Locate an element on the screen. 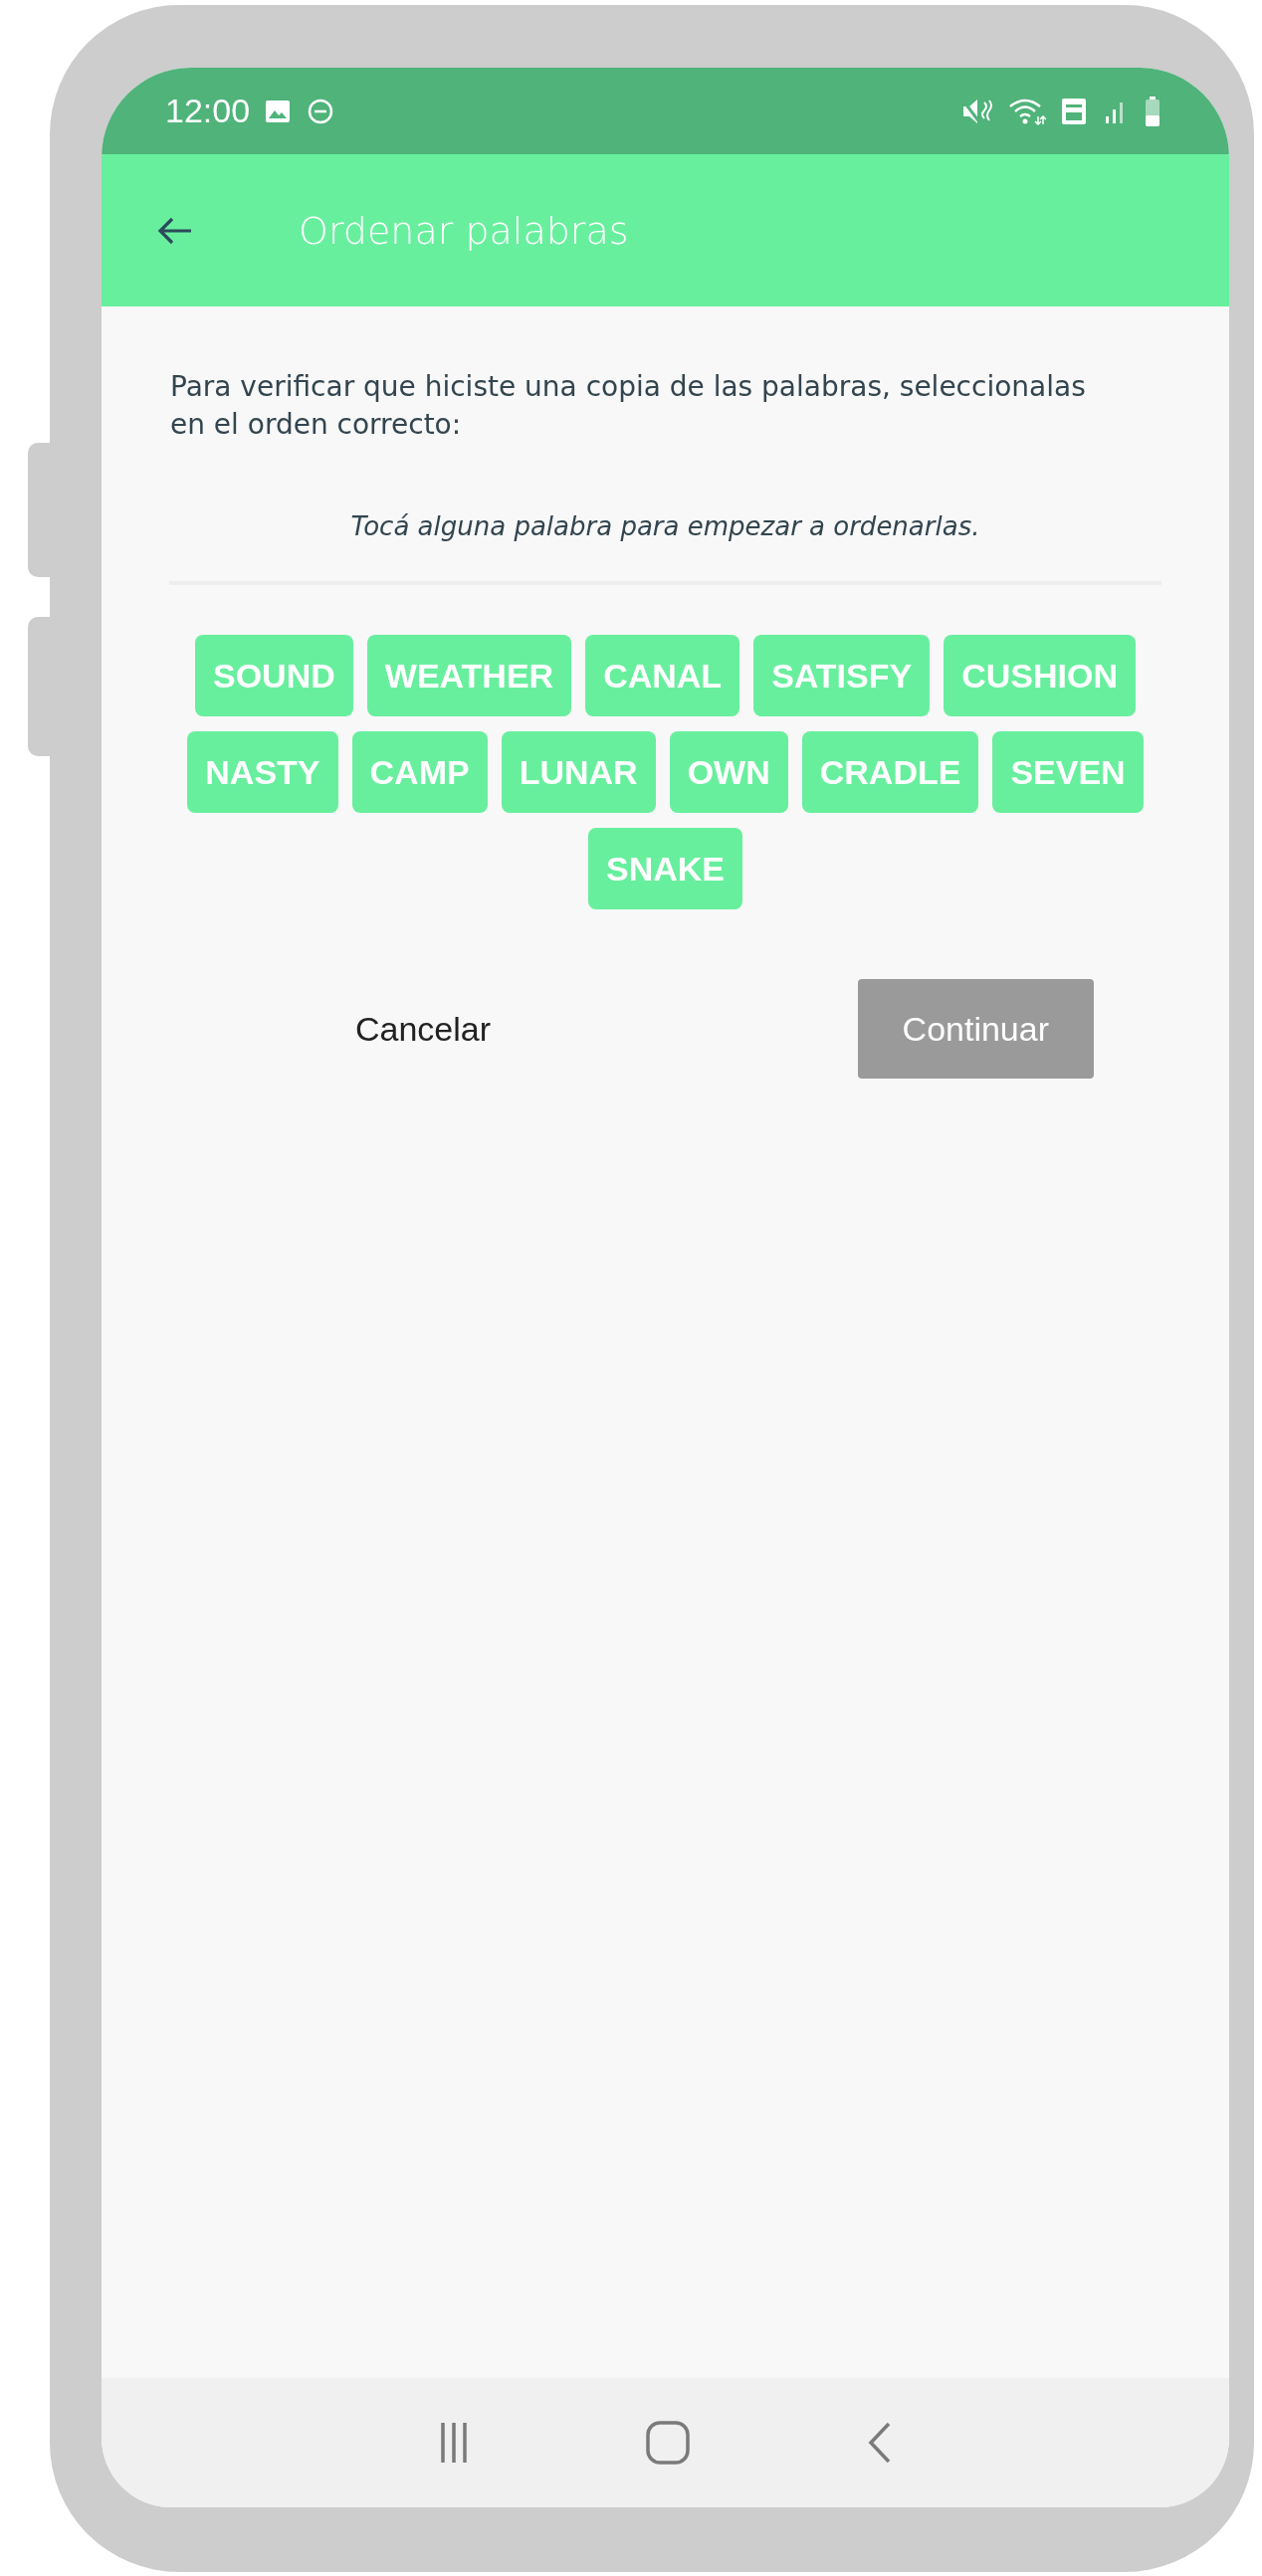  word-chip: CAMP is located at coordinates (420, 772).